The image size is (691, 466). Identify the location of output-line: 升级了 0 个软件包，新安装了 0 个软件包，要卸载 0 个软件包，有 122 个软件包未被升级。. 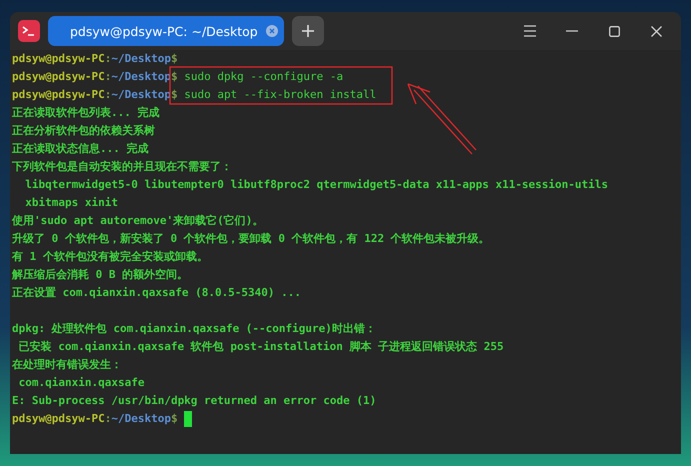
(251, 239).